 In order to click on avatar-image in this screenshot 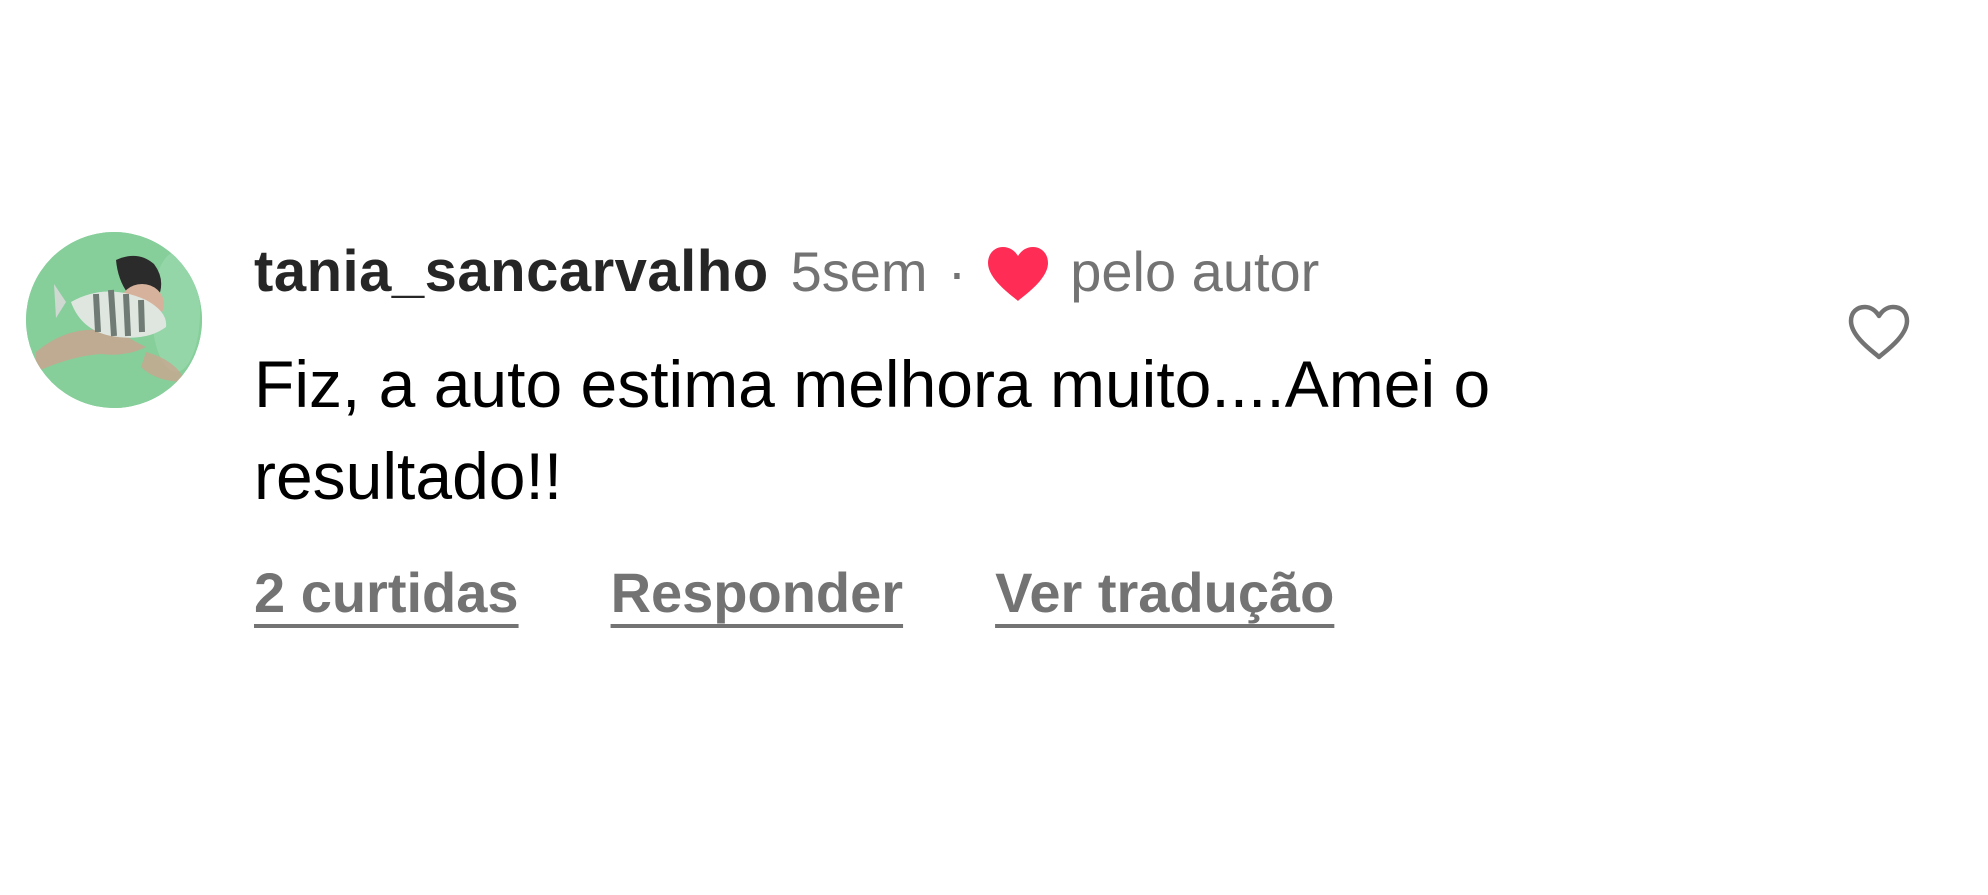, I will do `click(114, 320)`.